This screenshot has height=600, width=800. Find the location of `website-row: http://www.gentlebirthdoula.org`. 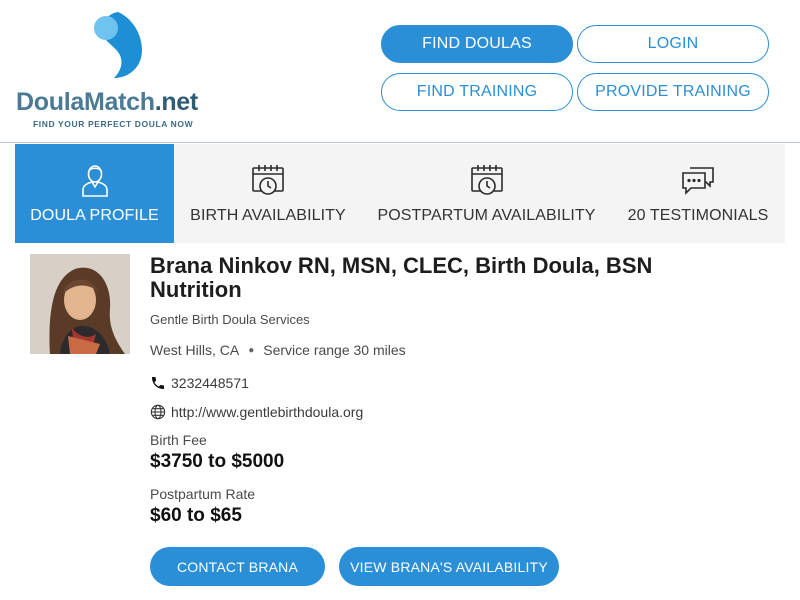

website-row: http://www.gentlebirthdoula.org is located at coordinates (256, 412).